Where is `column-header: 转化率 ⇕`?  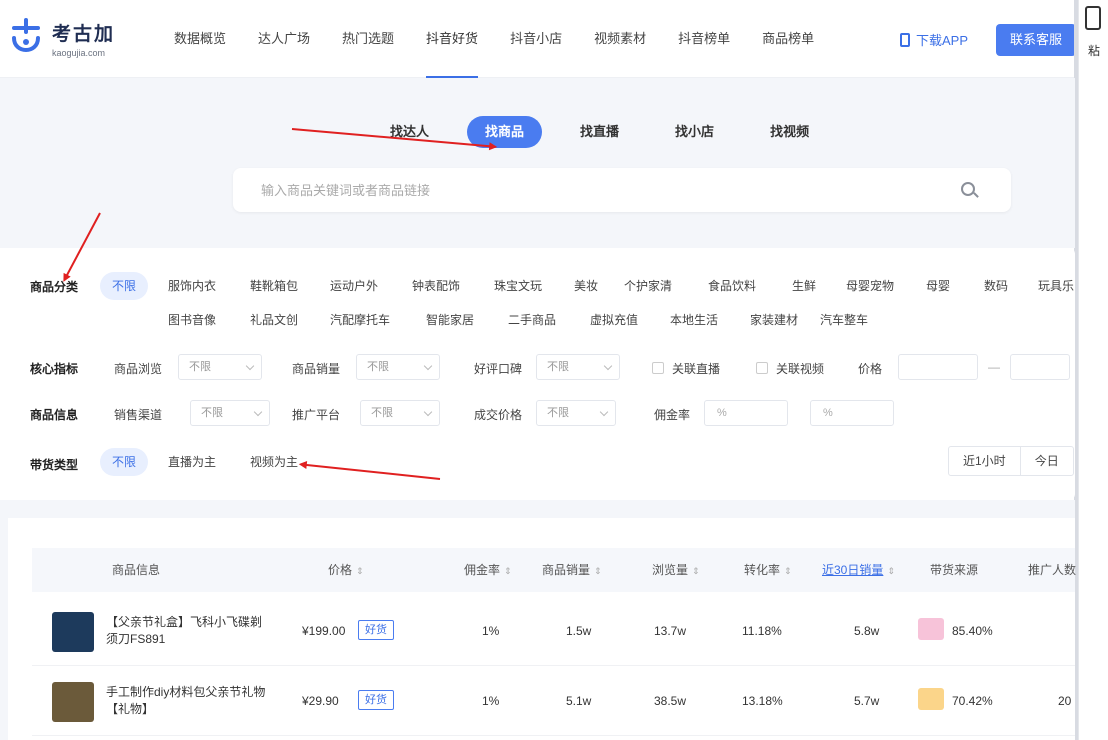 column-header: 转化率 ⇕ is located at coordinates (768, 570).